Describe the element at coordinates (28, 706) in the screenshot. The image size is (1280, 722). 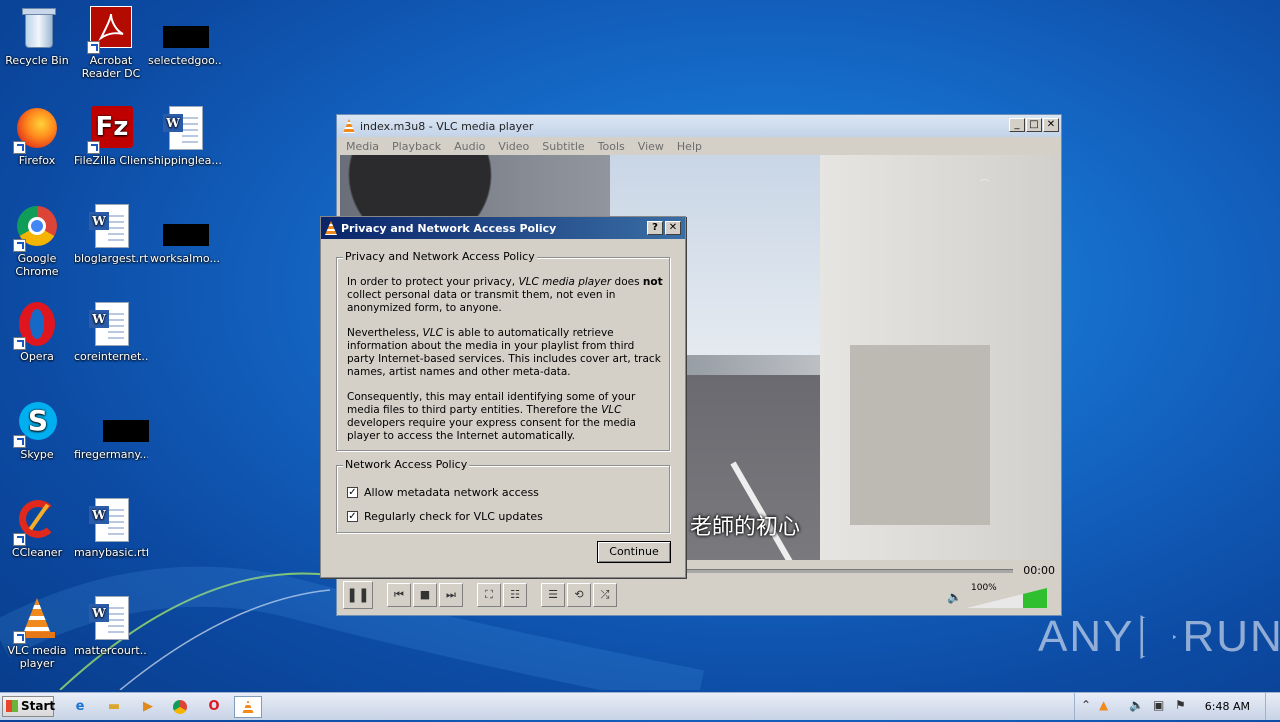
I see `start-button: Start` at that location.